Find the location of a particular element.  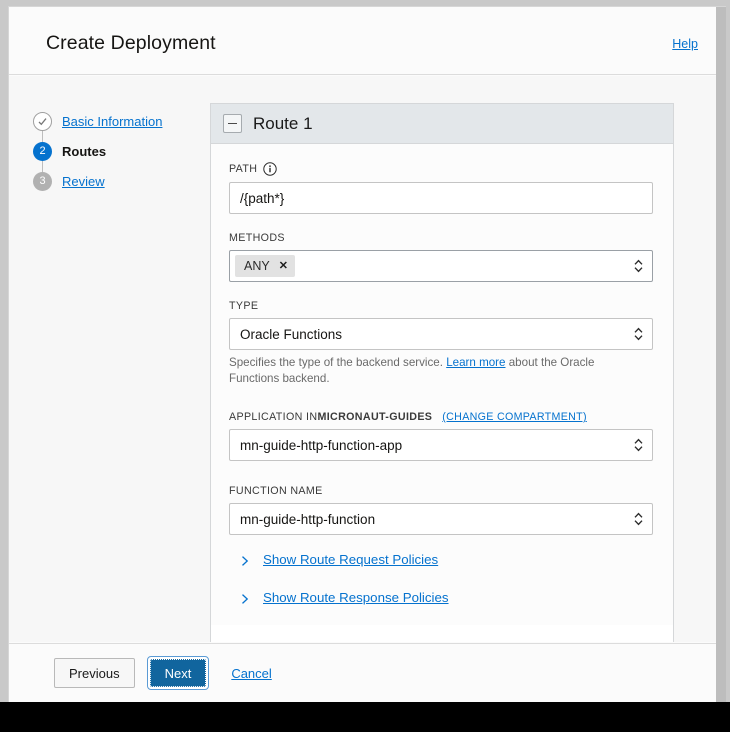

step-number-icon: 3 is located at coordinates (42, 181).